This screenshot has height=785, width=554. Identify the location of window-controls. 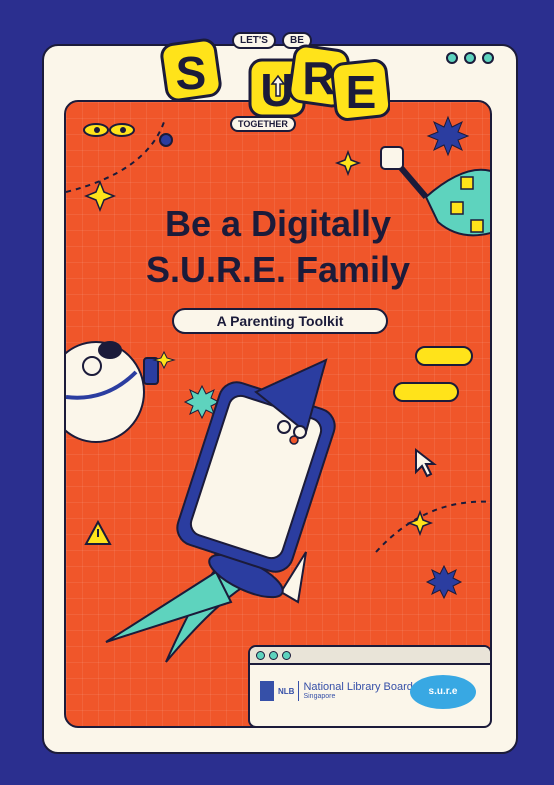
(470, 58).